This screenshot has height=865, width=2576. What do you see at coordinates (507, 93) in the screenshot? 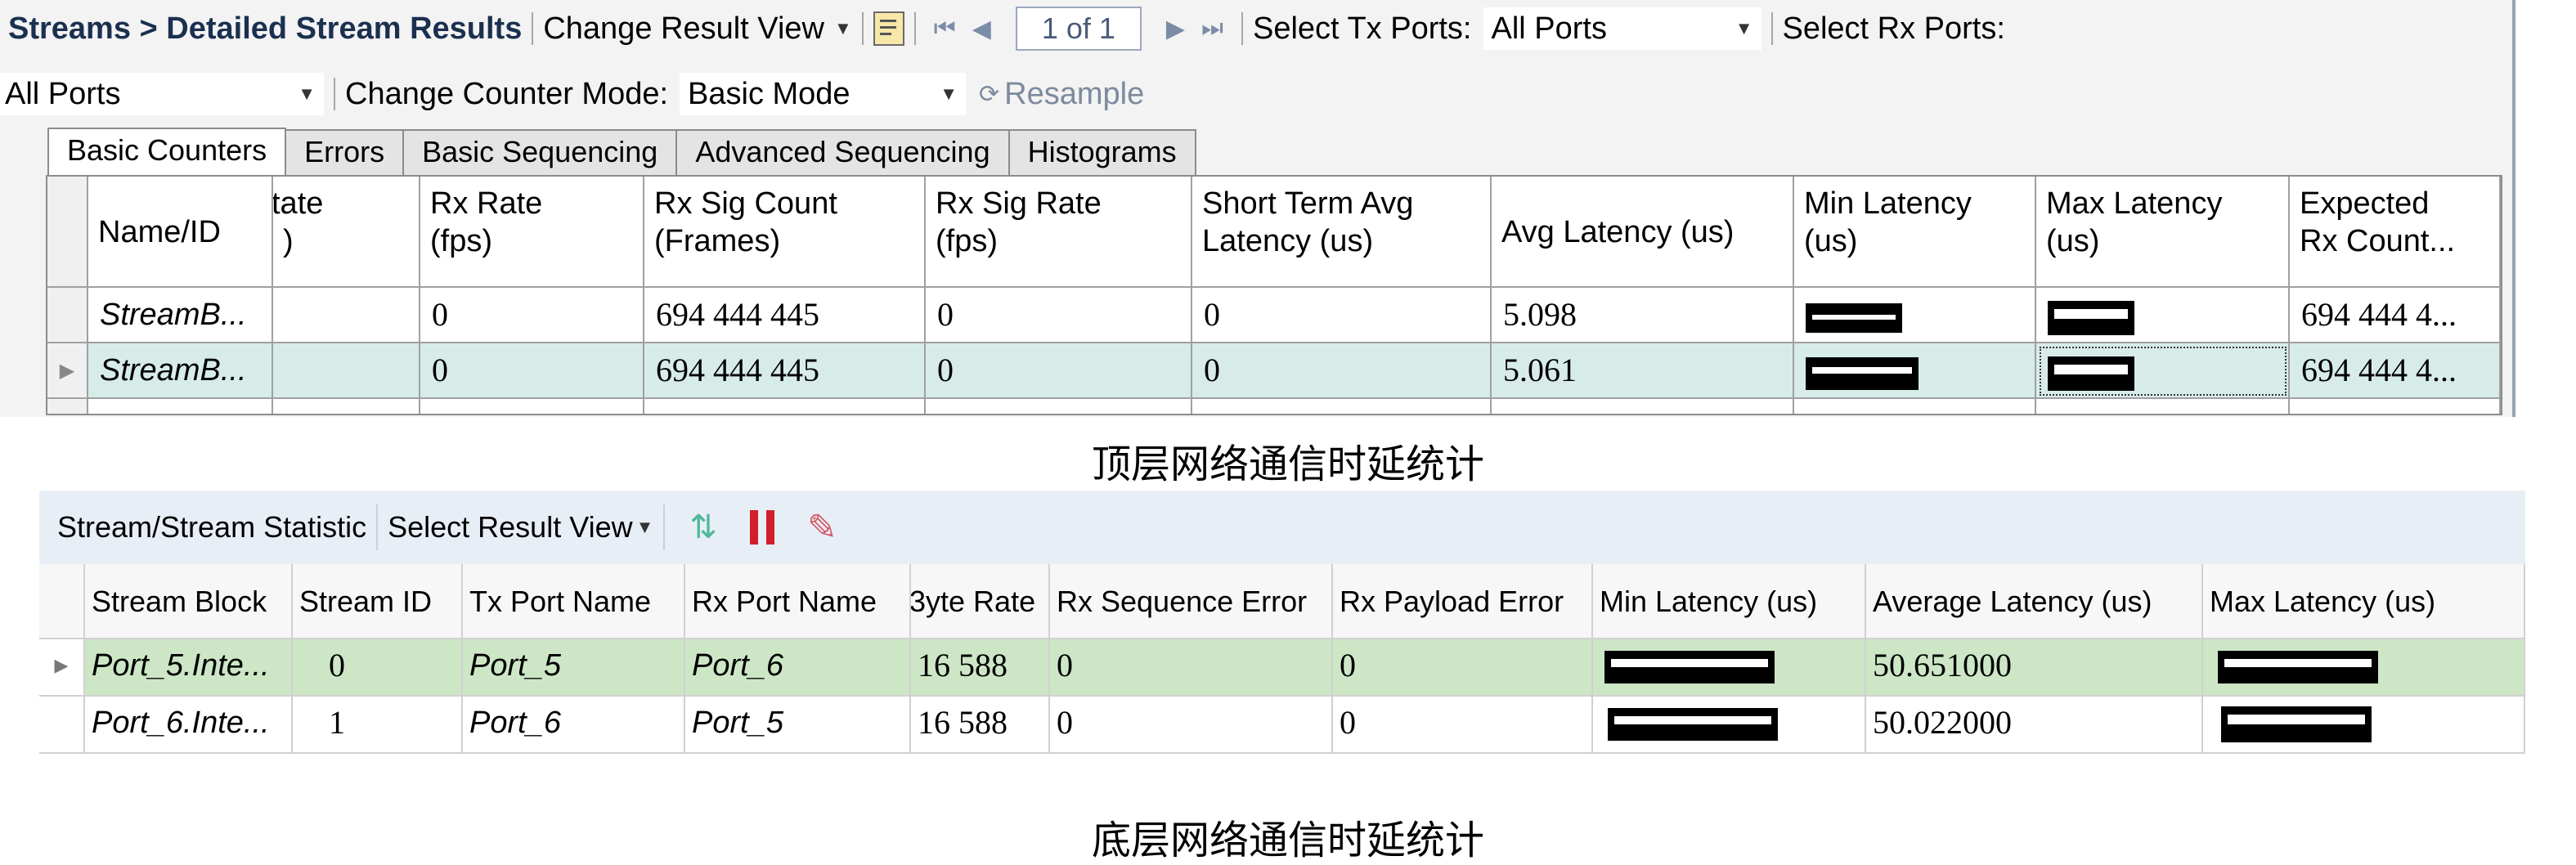
I see `change-counter-mode-label: Change Counter Mode:` at bounding box center [507, 93].